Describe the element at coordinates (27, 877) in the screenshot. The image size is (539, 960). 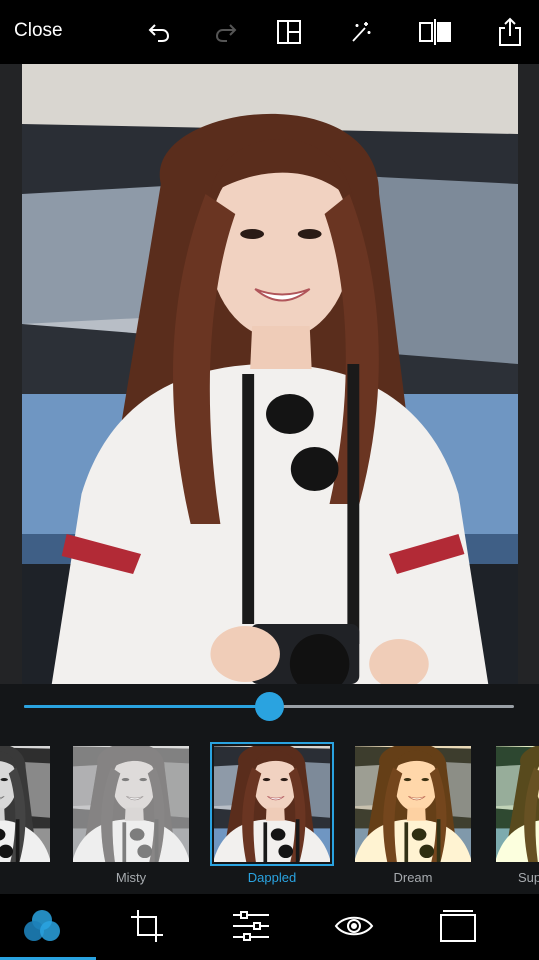
I see `filter-label: ed` at that location.